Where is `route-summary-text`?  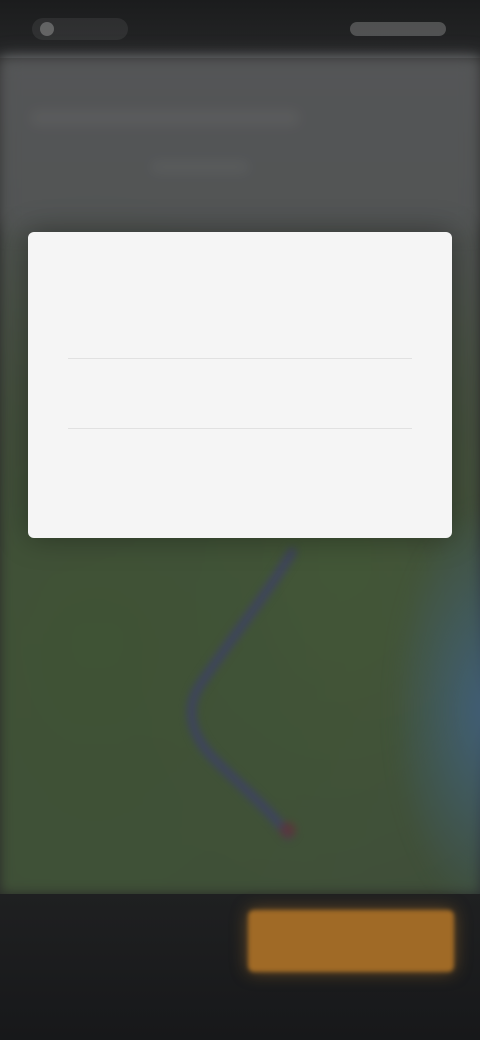
route-summary-text is located at coordinates (125, 945).